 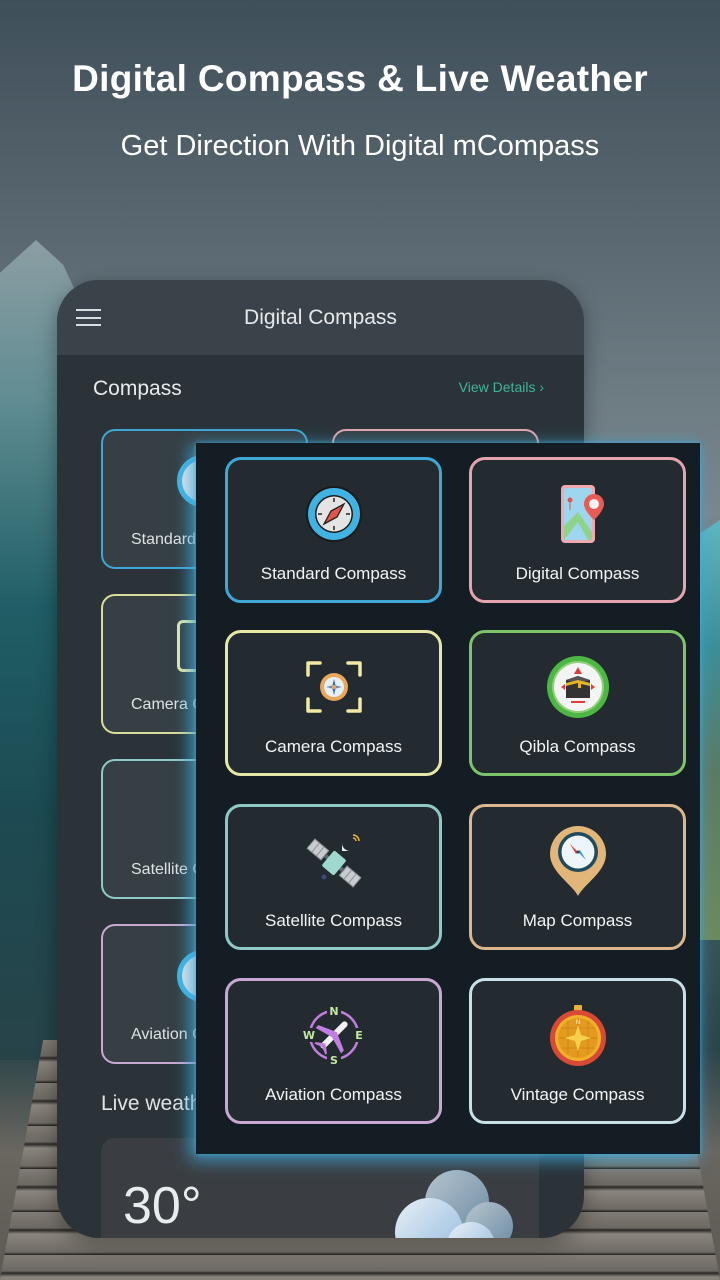 I want to click on view-details-link: View Details ›, so click(x=501, y=387).